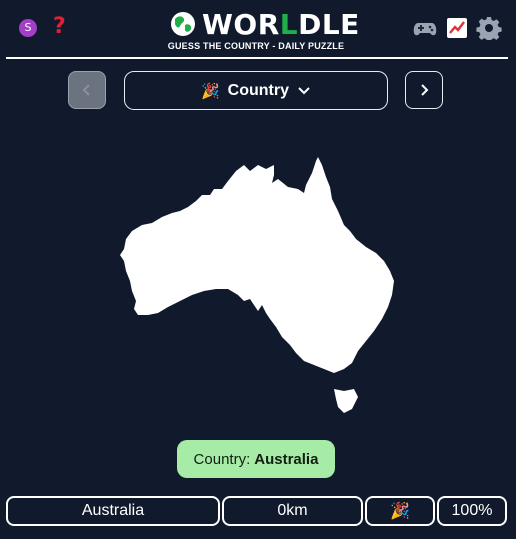  I want to click on country-selector: 🎉 Country, so click(256, 90).